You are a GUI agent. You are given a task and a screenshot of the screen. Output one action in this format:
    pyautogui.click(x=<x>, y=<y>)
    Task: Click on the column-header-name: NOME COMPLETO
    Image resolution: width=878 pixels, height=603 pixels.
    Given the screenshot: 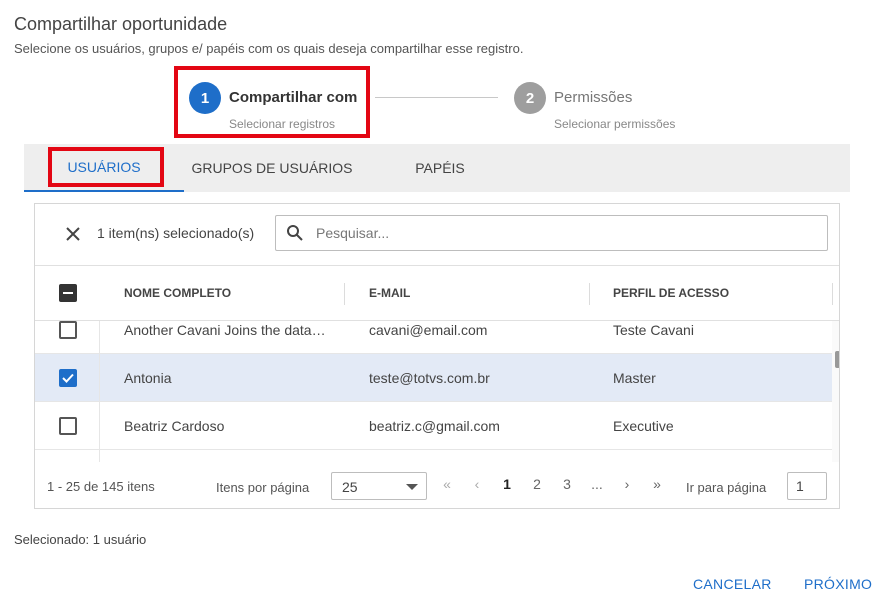 What is the action you would take?
    pyautogui.click(x=177, y=293)
    